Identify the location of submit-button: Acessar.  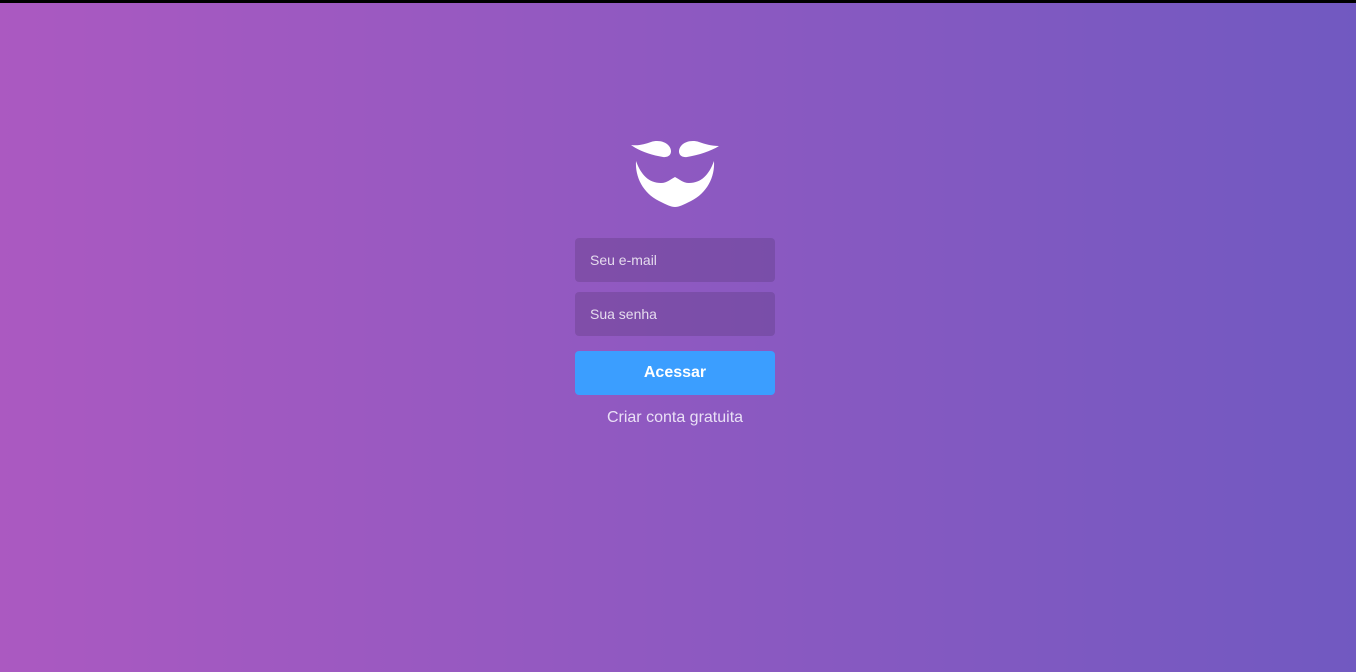
(675, 373).